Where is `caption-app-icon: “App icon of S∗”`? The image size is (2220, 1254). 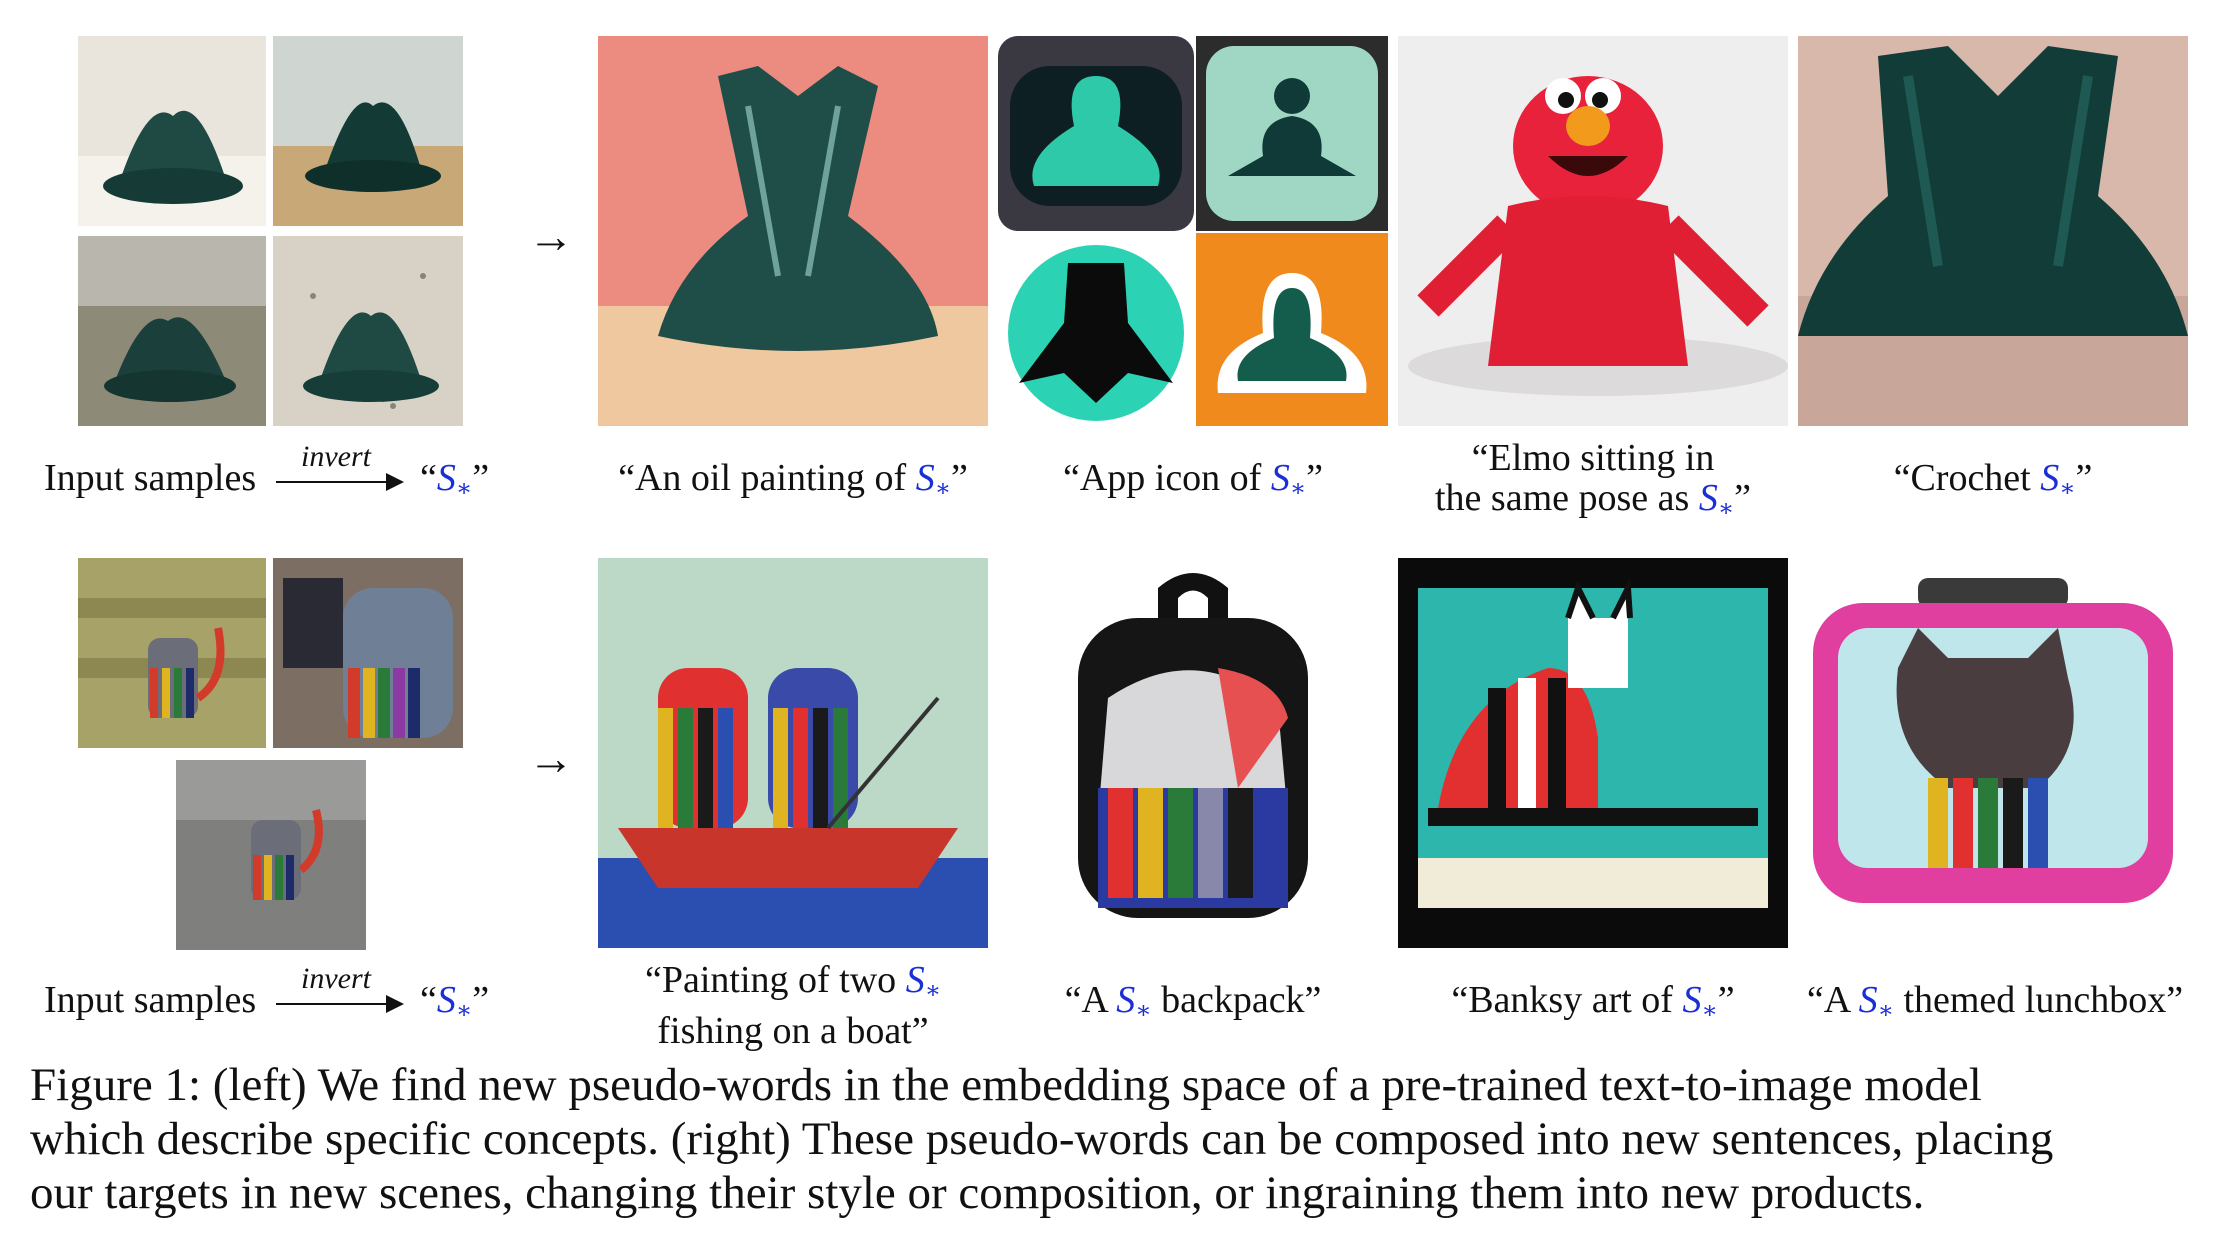 caption-app-icon: “App icon of S∗” is located at coordinates (1193, 479).